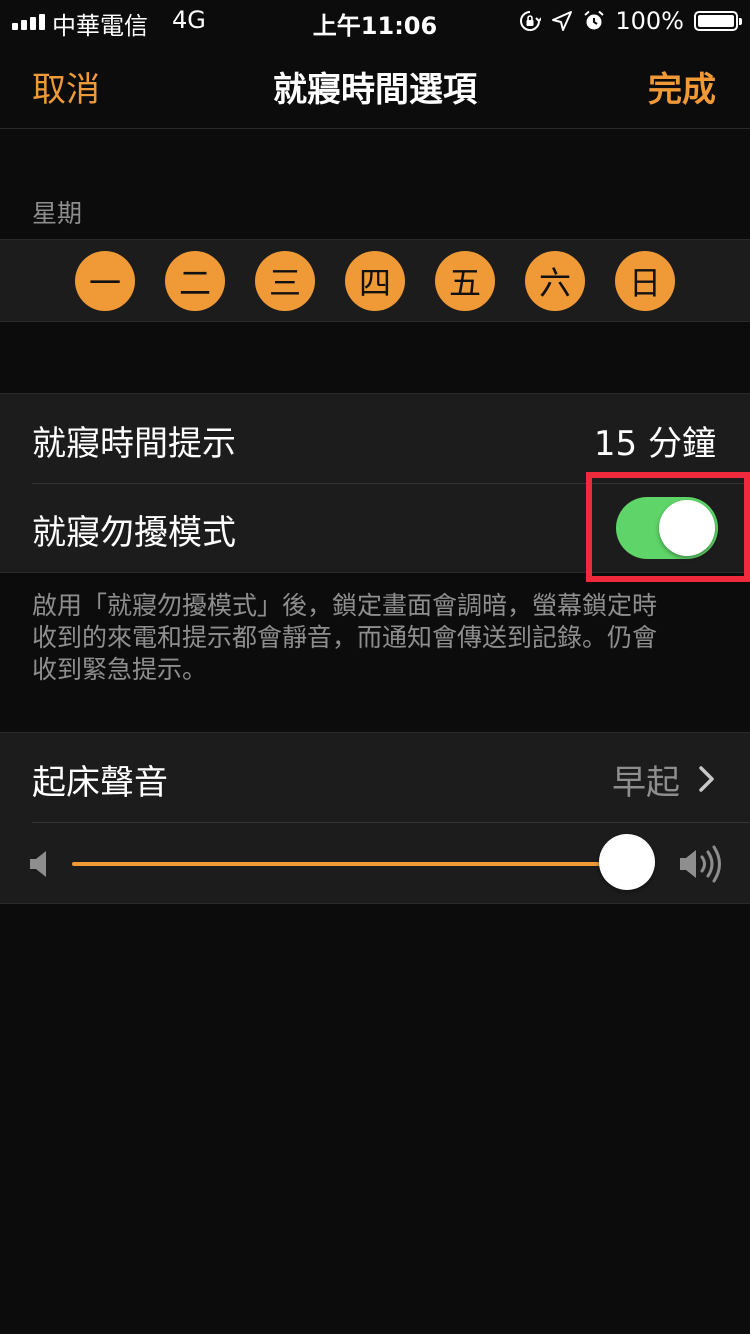 The height and width of the screenshot is (1334, 750). I want to click on done-button: 完成, so click(682, 86).